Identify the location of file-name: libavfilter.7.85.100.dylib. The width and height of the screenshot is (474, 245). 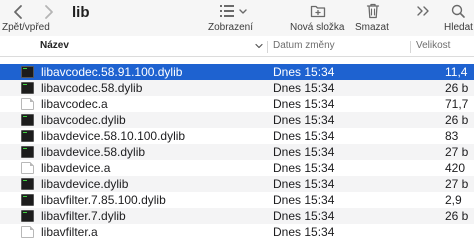
(103, 200).